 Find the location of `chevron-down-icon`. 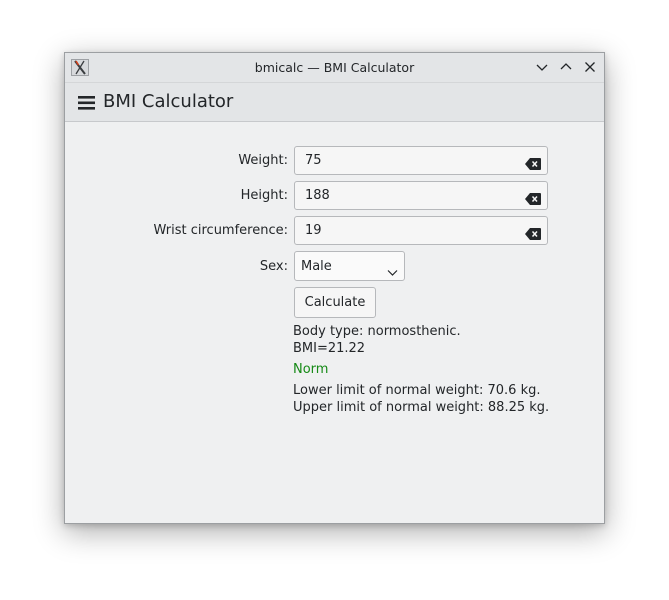

chevron-down-icon is located at coordinates (392, 269).